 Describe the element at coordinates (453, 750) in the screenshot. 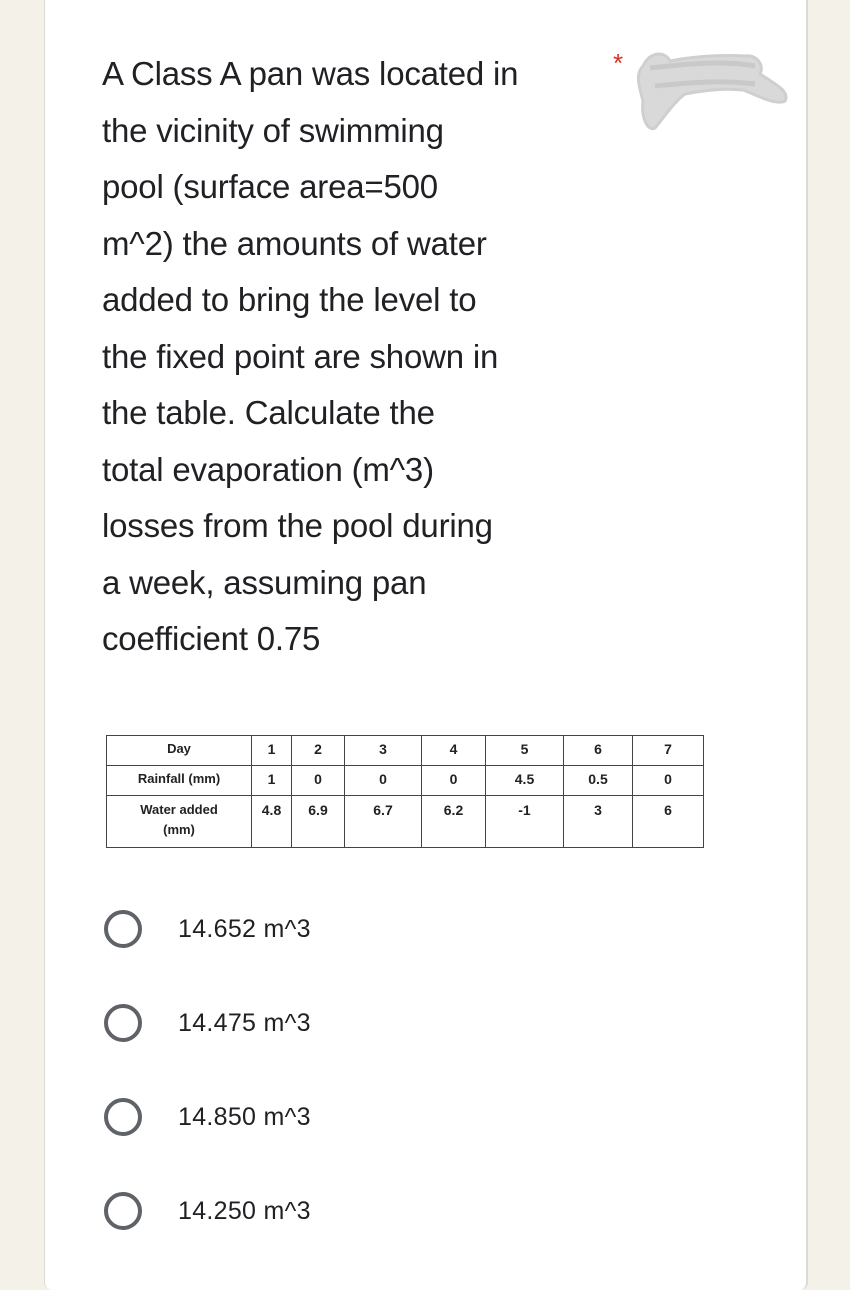

I see `table-cell: 4` at that location.